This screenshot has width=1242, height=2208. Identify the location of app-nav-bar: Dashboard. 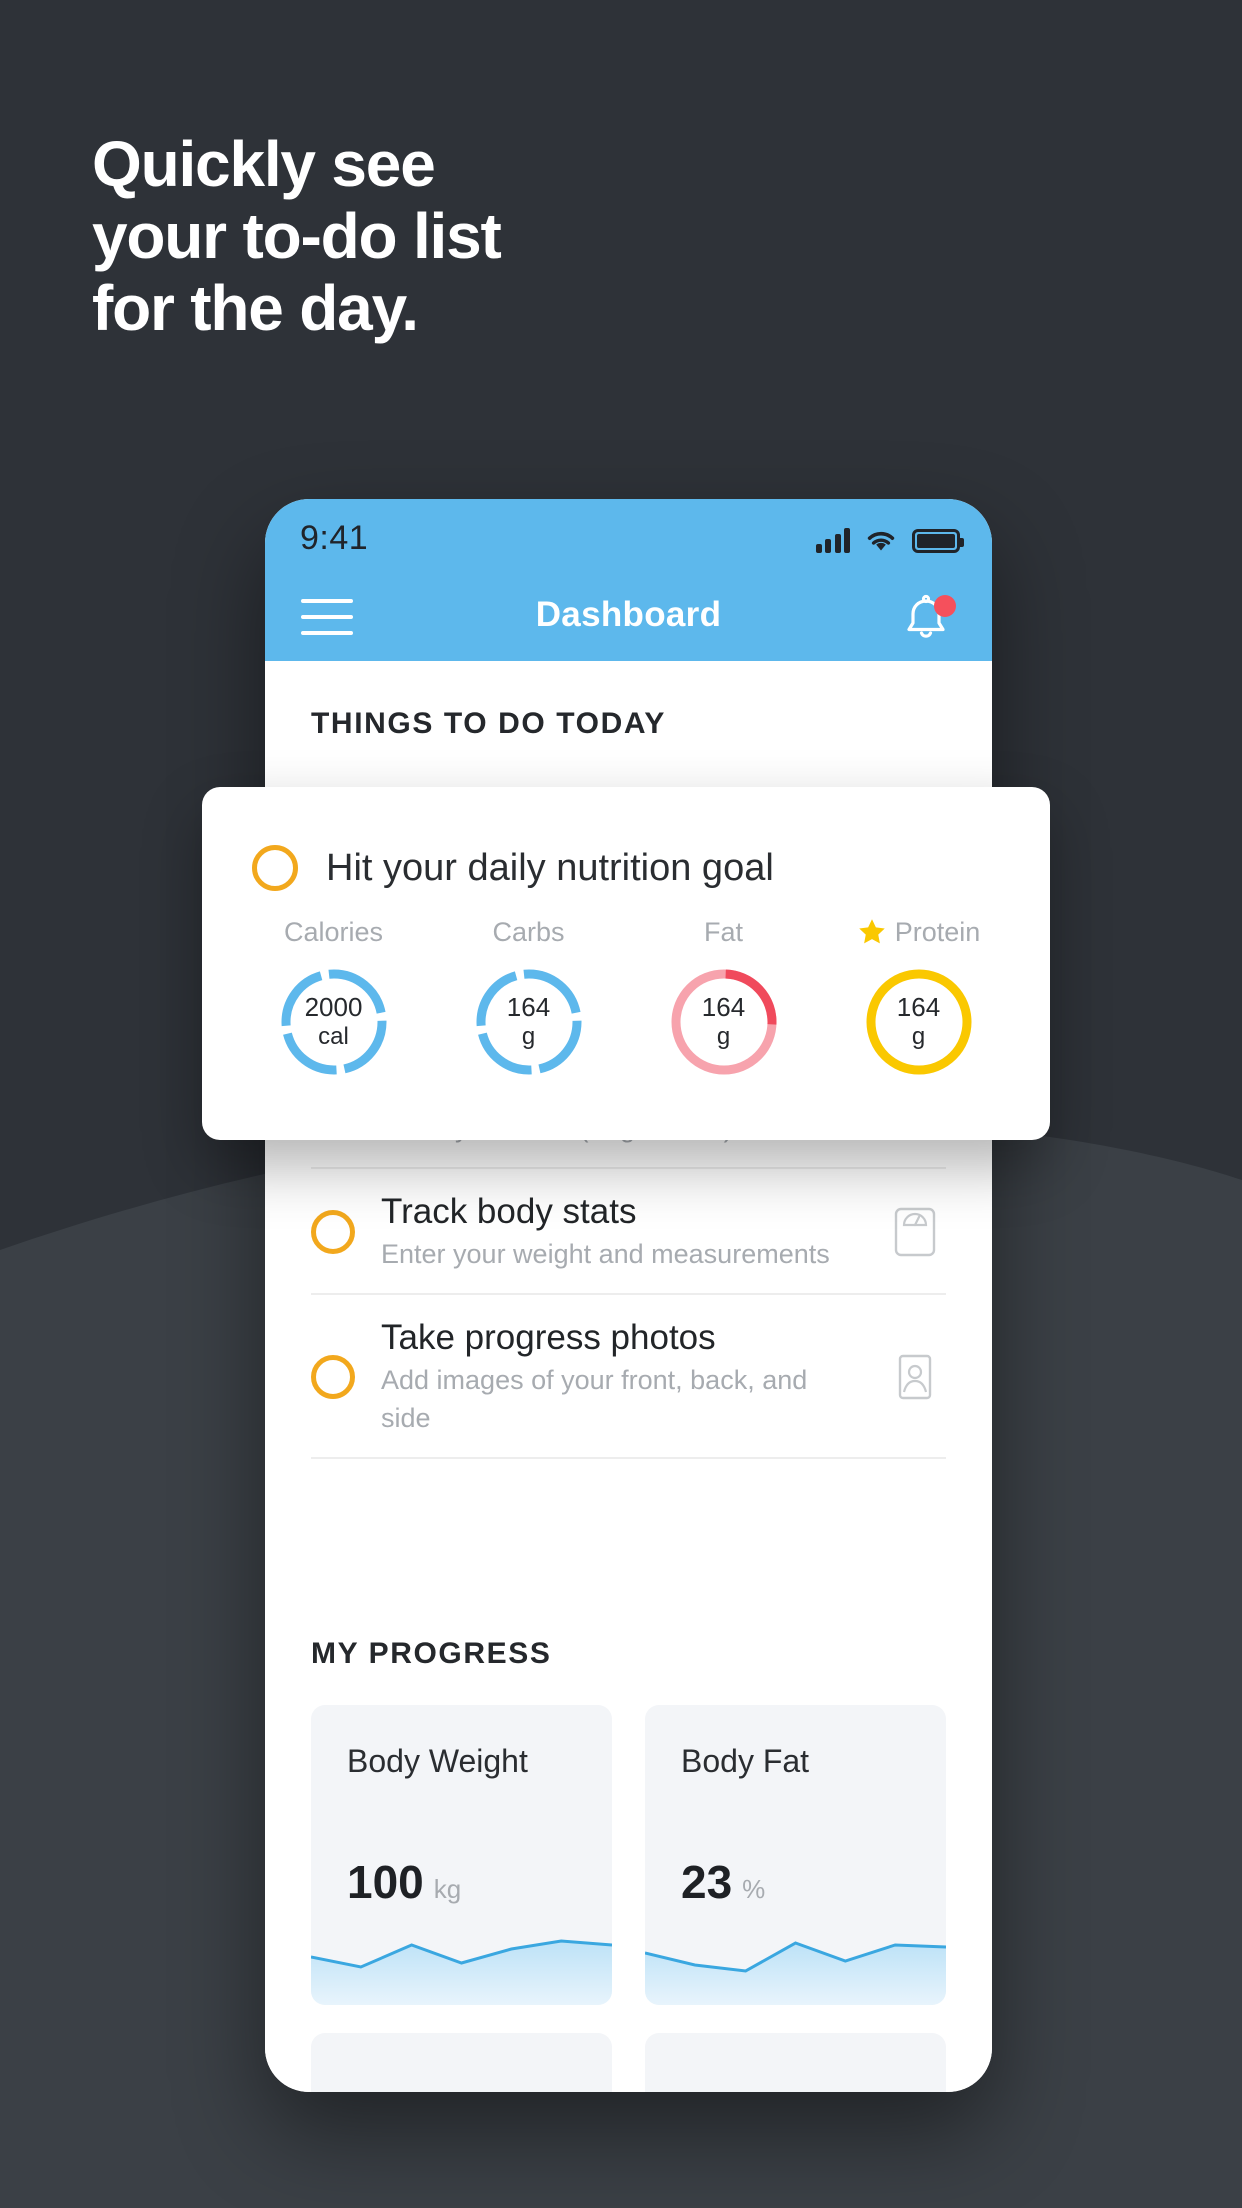
(628, 617).